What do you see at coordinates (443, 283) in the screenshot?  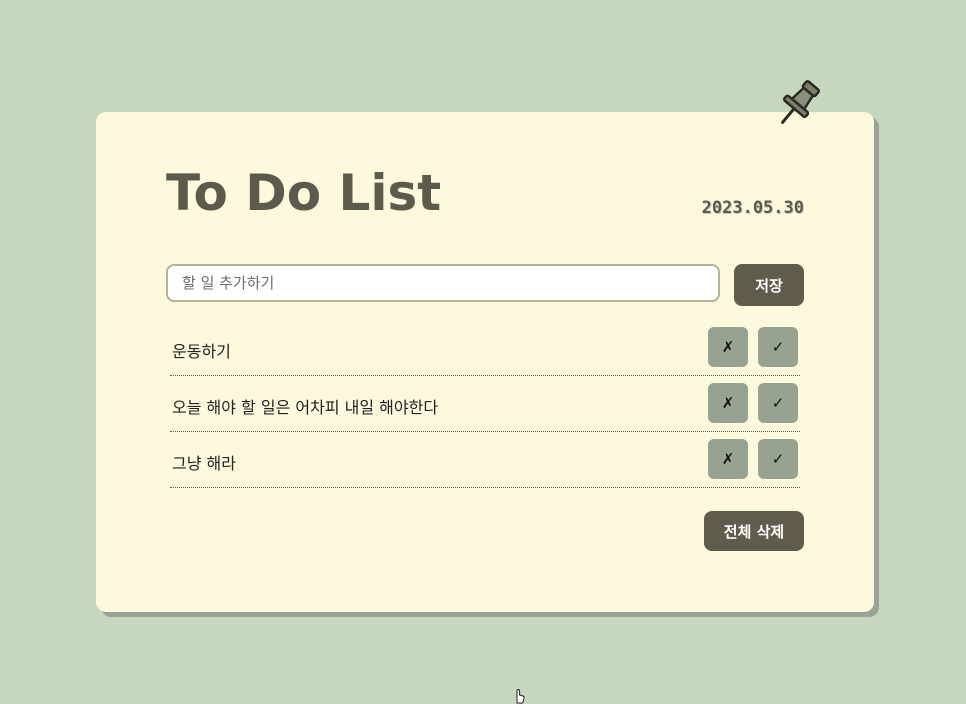 I see `add-todo-input` at bounding box center [443, 283].